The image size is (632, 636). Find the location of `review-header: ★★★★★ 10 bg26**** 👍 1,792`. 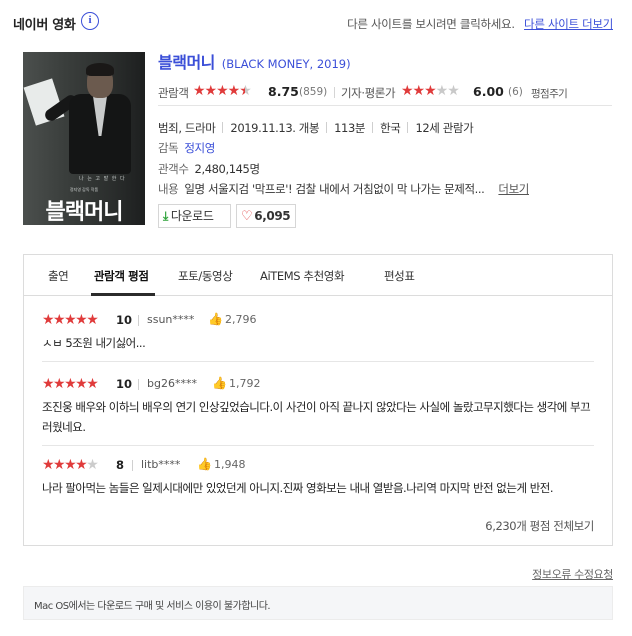

review-header: ★★★★★ 10 bg26**** 👍 1,792 is located at coordinates (318, 384).